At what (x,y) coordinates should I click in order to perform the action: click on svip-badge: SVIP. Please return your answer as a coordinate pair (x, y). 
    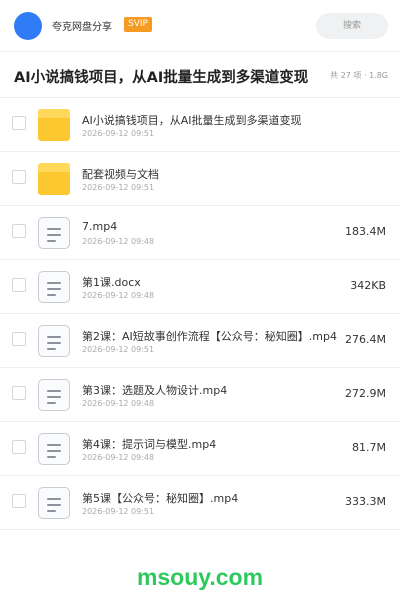
    Looking at the image, I should click on (138, 24).